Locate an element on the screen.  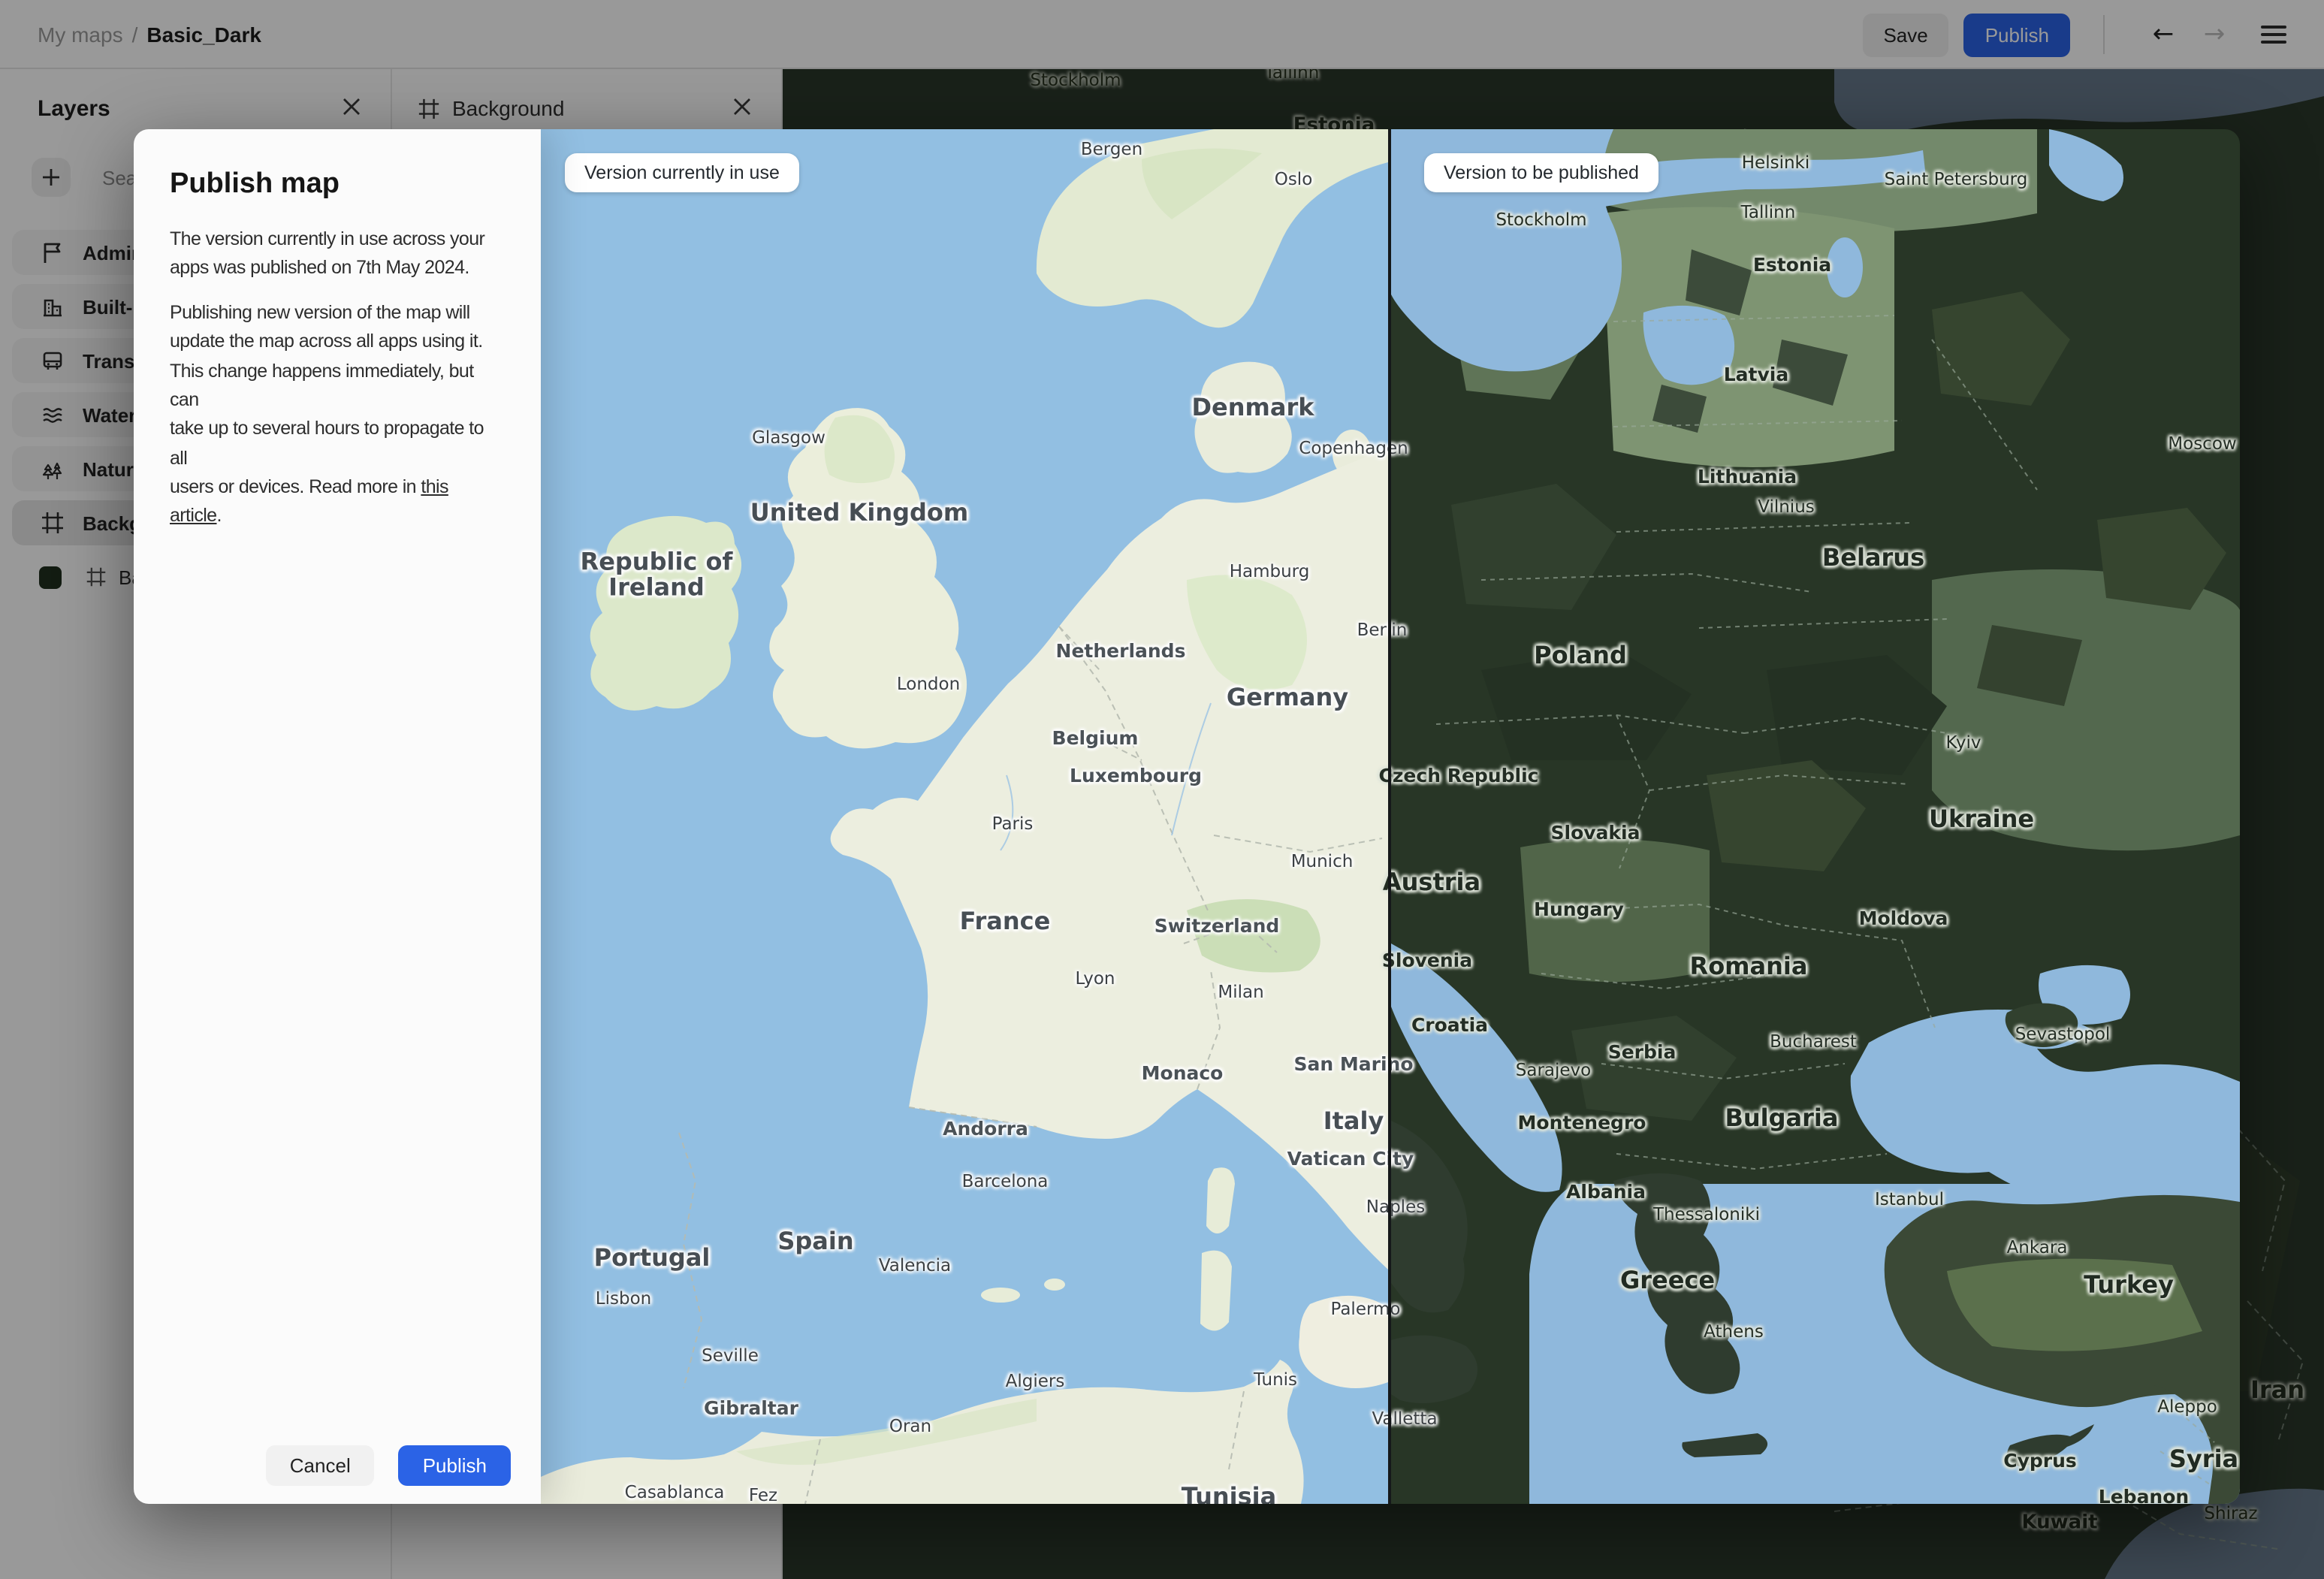
map-label: Poland is located at coordinates (1580, 655).